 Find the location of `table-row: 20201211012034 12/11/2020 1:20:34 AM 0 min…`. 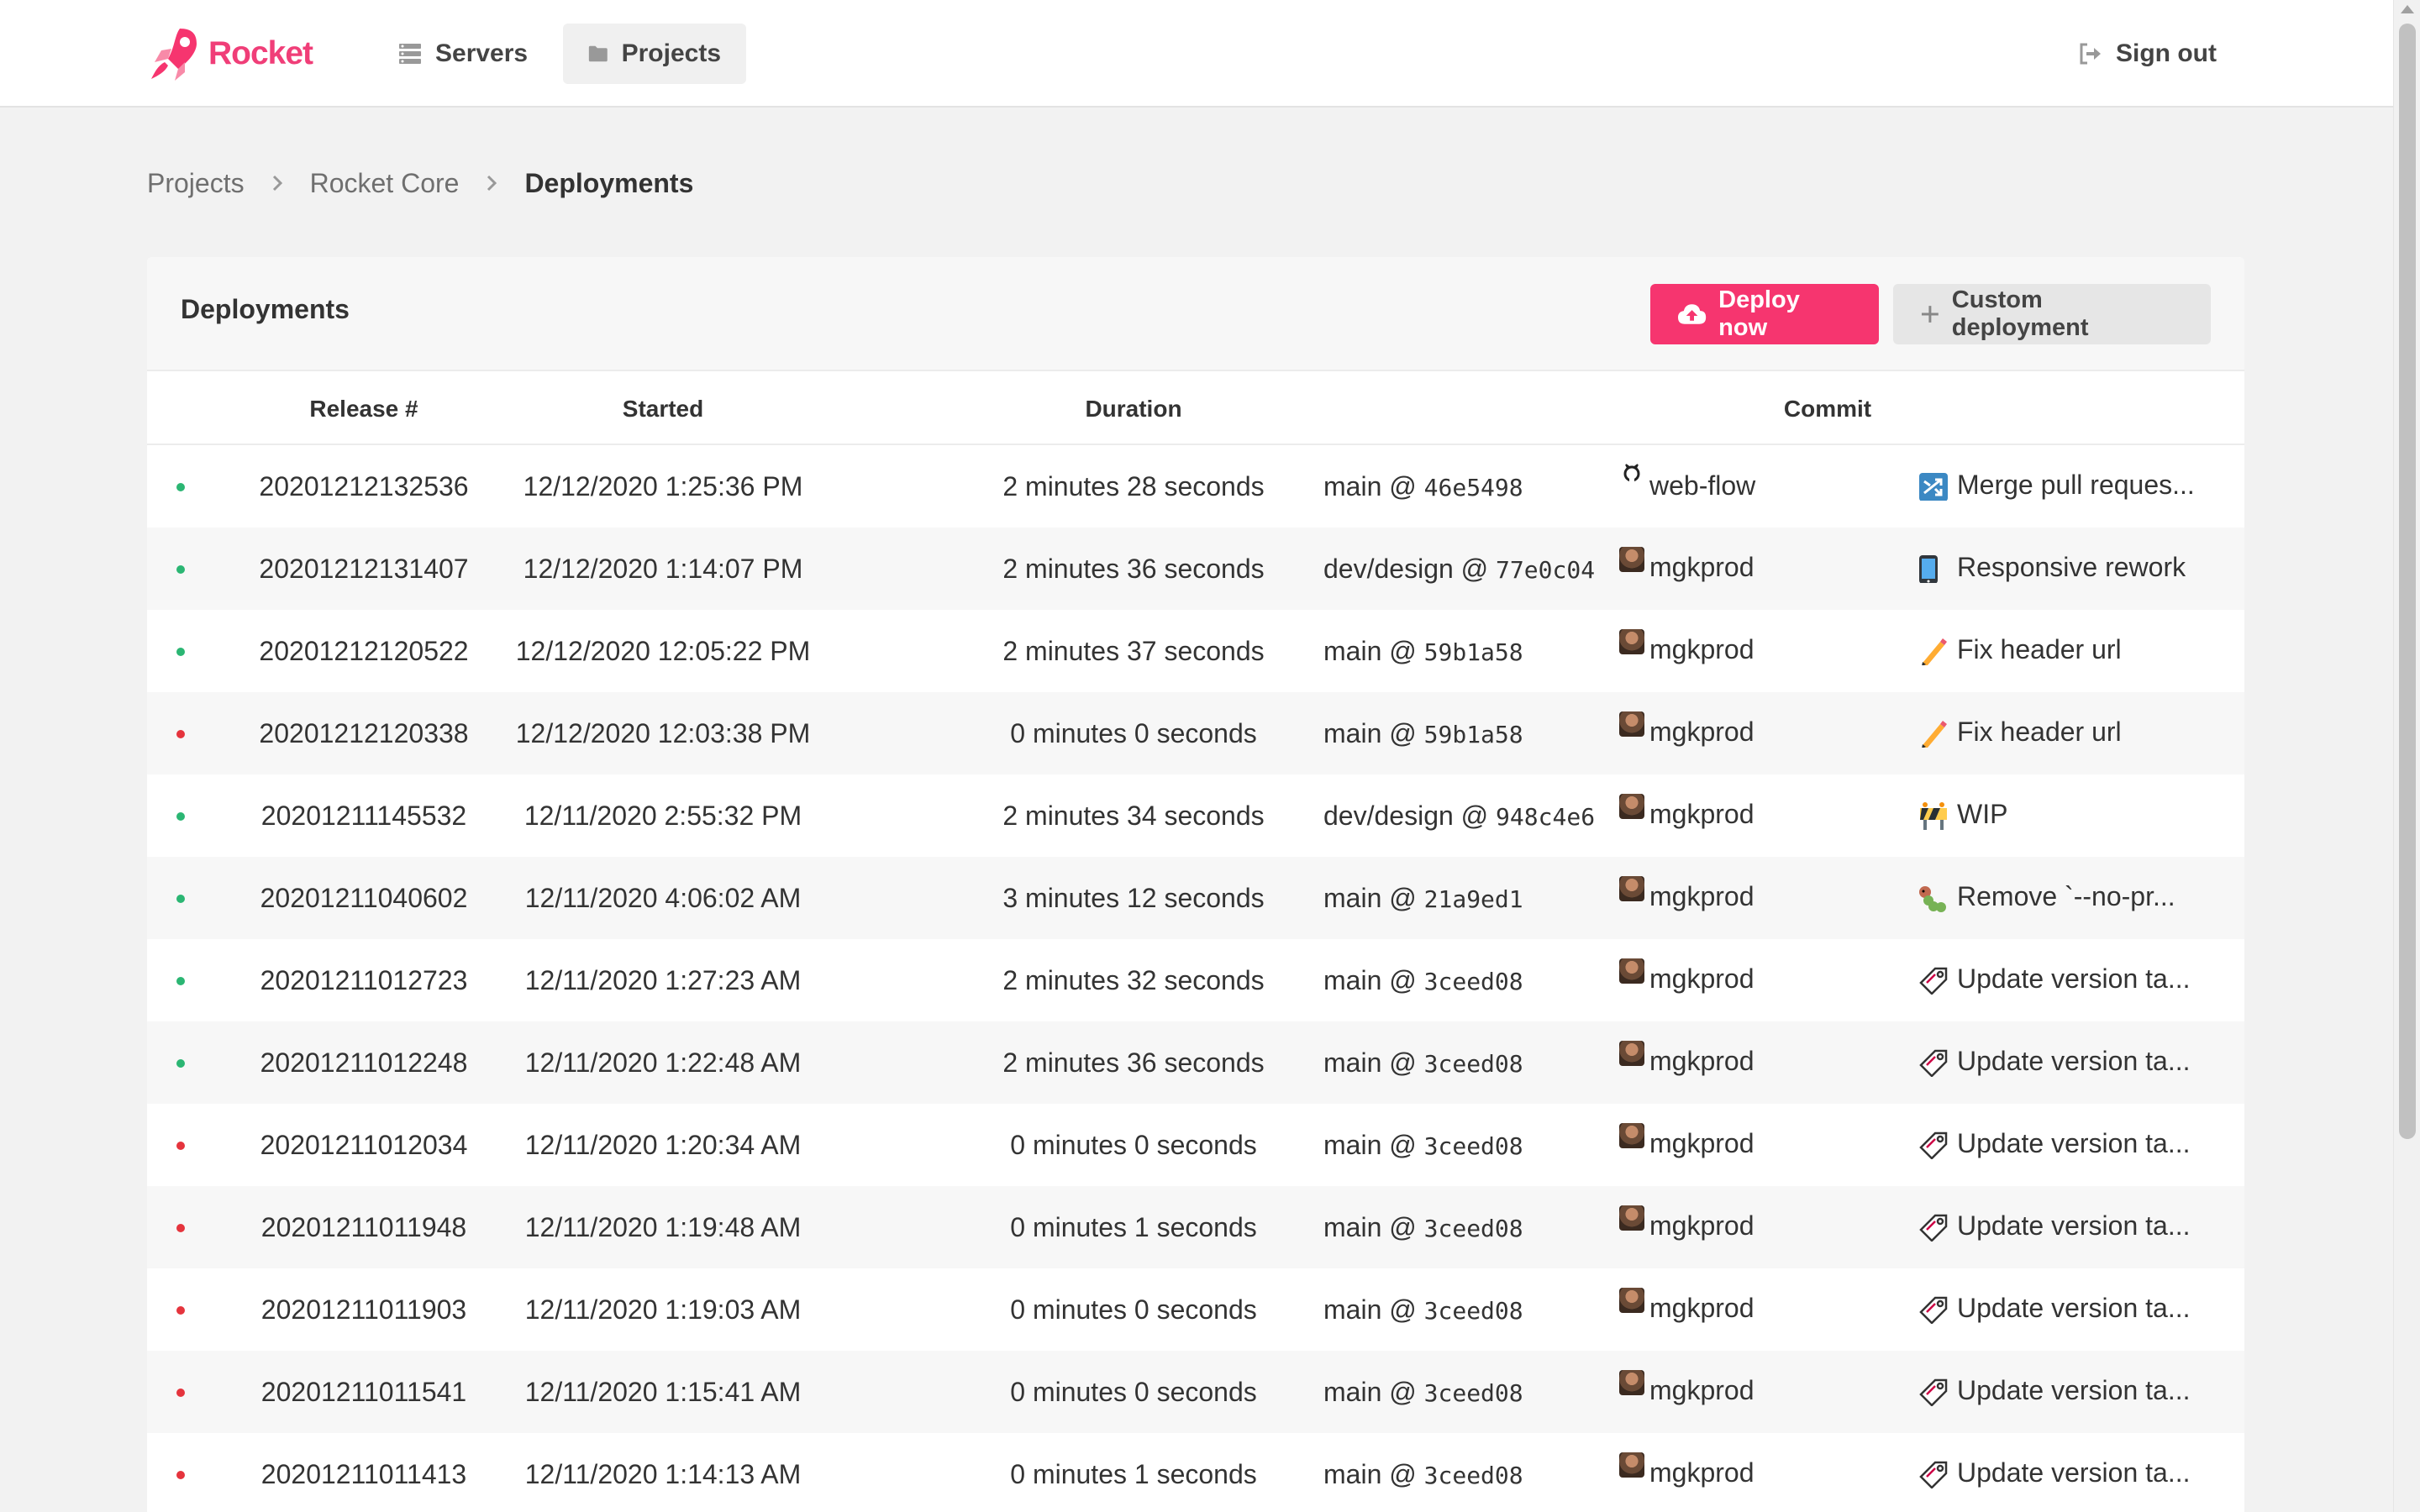

table-row: 20201211012034 12/11/2020 1:20:34 AM 0 min… is located at coordinates (1195, 1145).